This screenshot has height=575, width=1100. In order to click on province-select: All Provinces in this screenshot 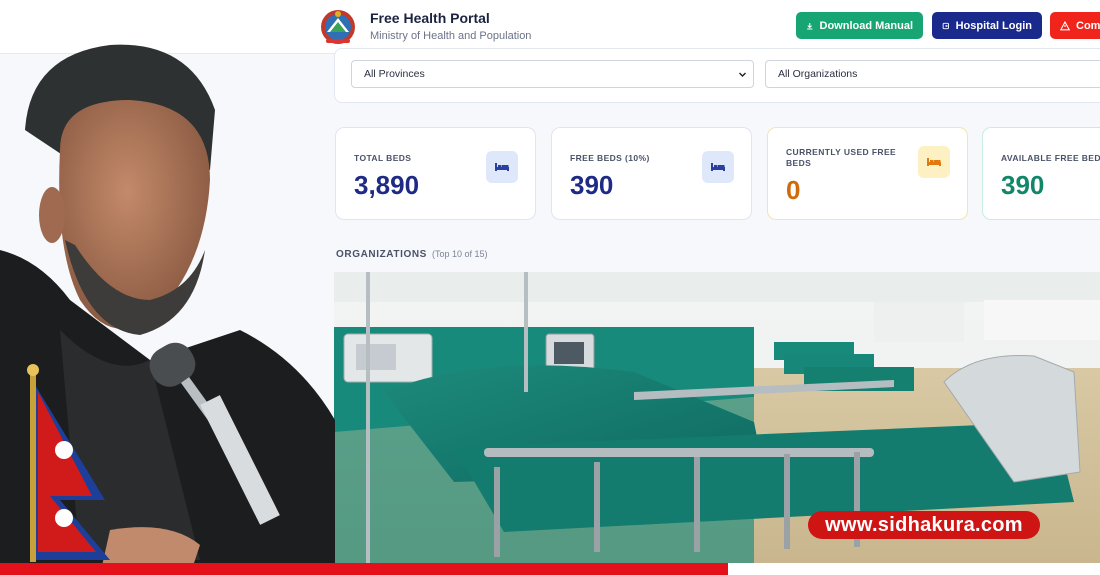, I will do `click(552, 74)`.